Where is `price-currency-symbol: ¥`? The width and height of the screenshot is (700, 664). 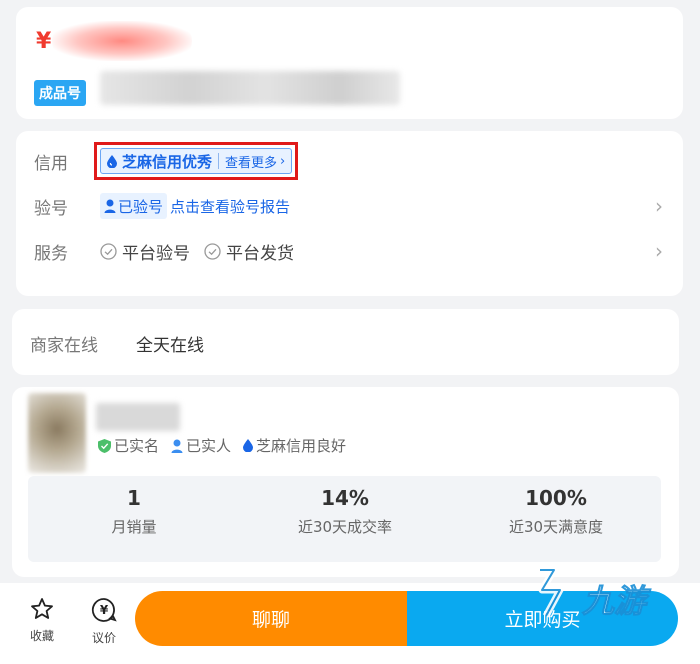
price-currency-symbol: ¥ is located at coordinates (44, 41).